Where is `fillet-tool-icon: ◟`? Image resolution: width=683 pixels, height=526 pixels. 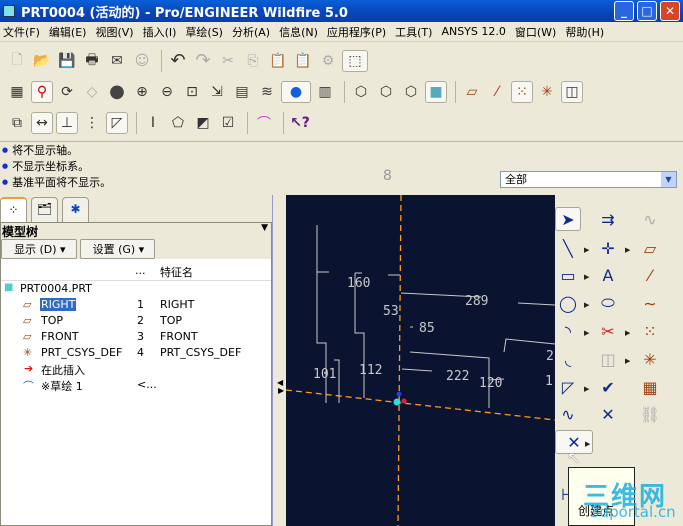 fillet-tool-icon: ◟ is located at coordinates (568, 359).